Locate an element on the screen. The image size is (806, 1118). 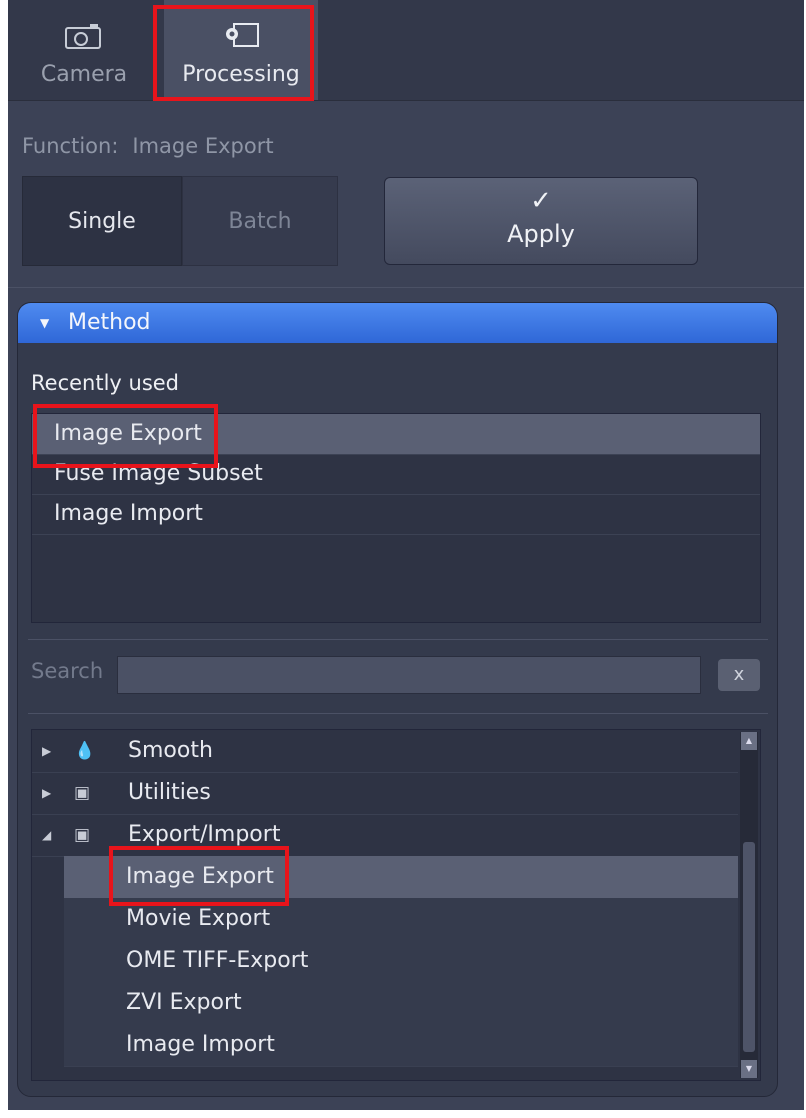
method-header: ▼ Method is located at coordinates (397, 323).